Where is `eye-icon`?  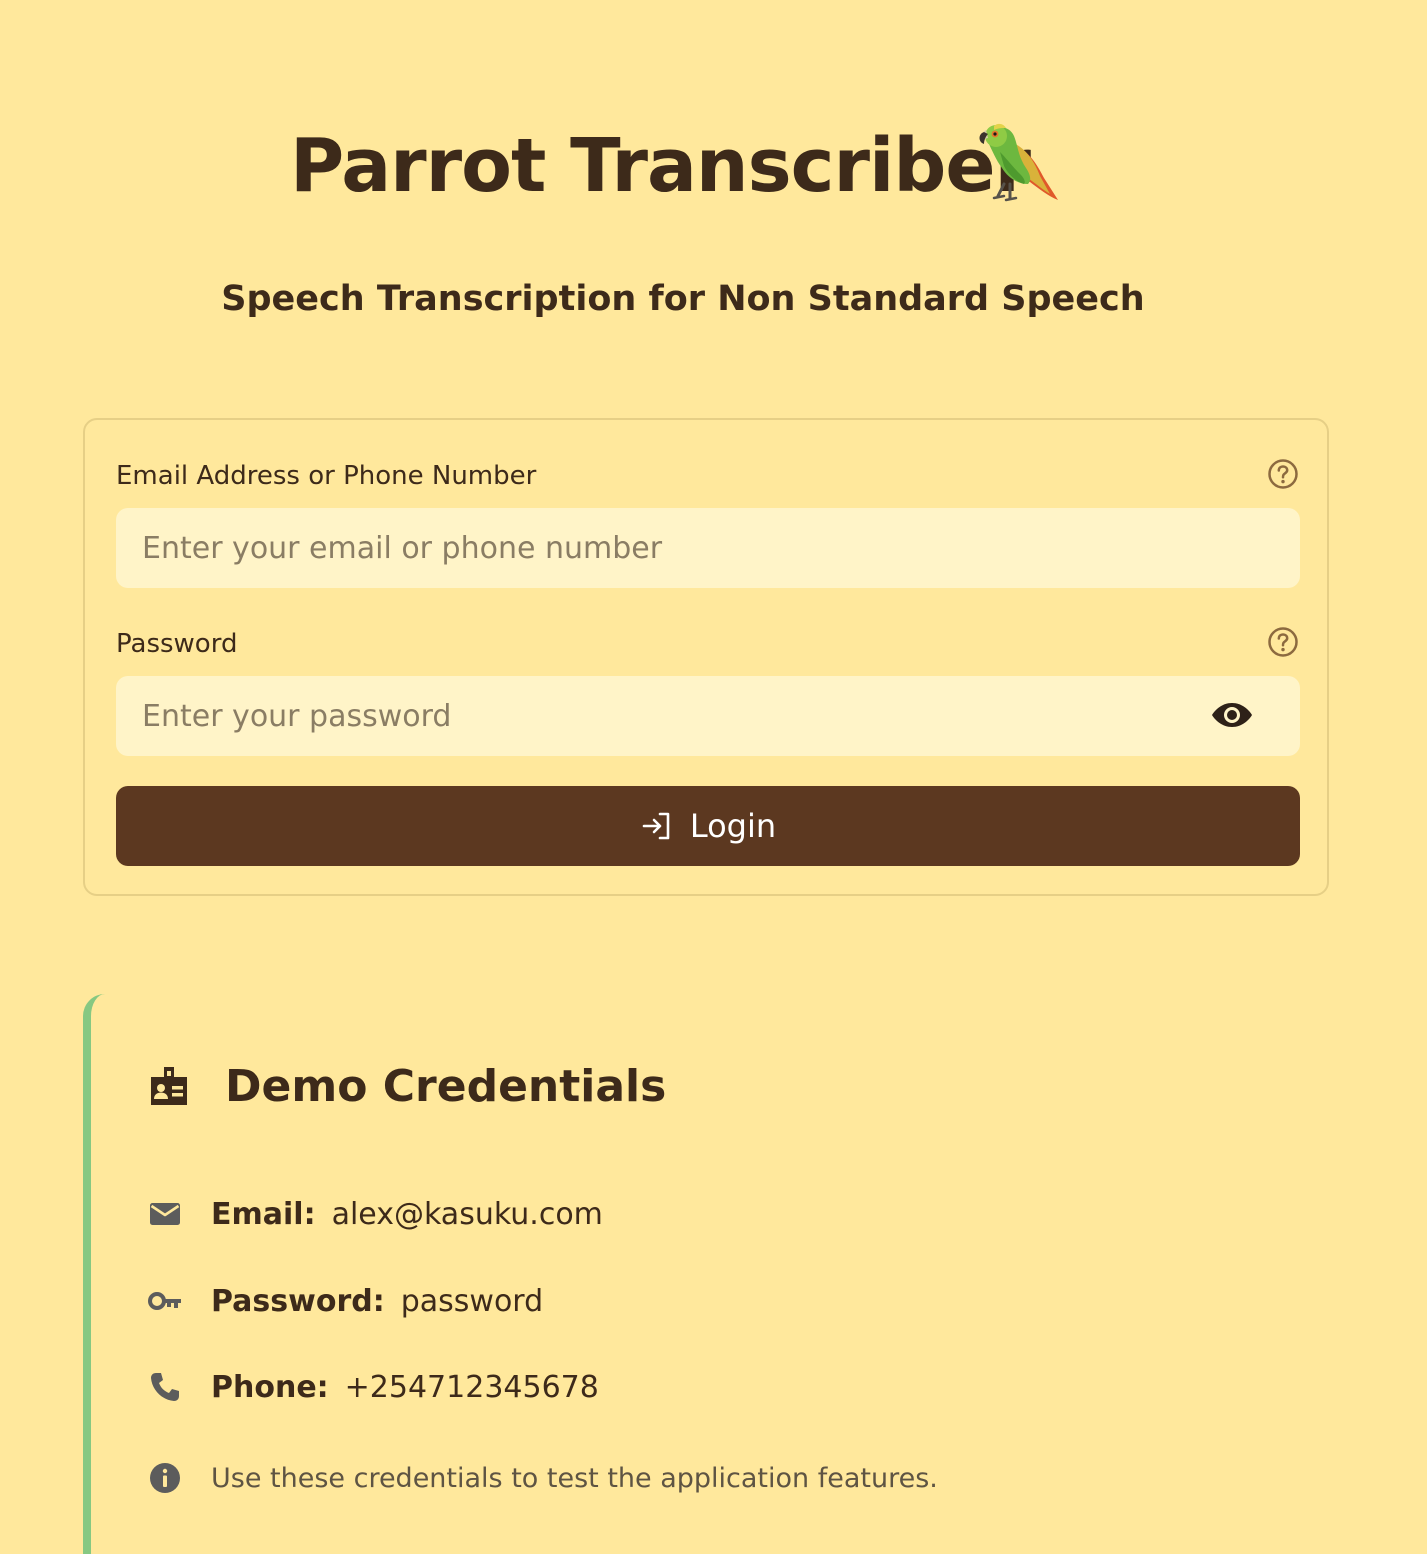
eye-icon is located at coordinates (1232, 715).